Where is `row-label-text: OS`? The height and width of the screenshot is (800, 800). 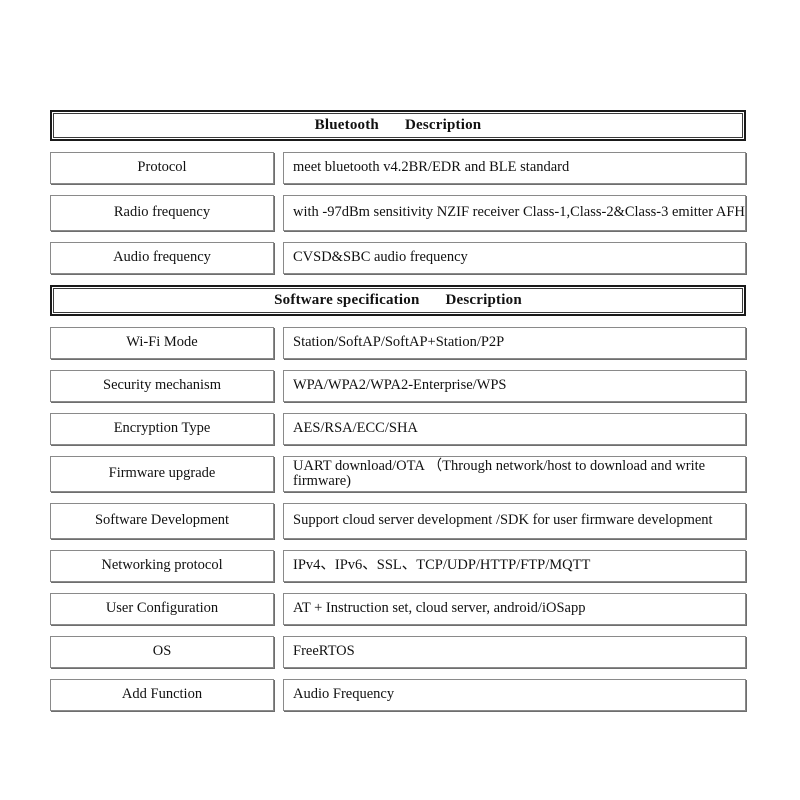
row-label-text: OS is located at coordinates (162, 651).